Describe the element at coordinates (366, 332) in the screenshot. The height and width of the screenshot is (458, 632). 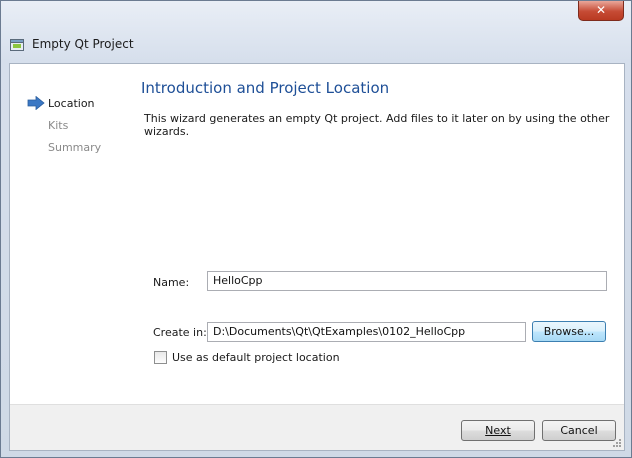
I see `create-in-field: D:\Documents\Qt\QtExamples\0102_HelloCpp` at that location.